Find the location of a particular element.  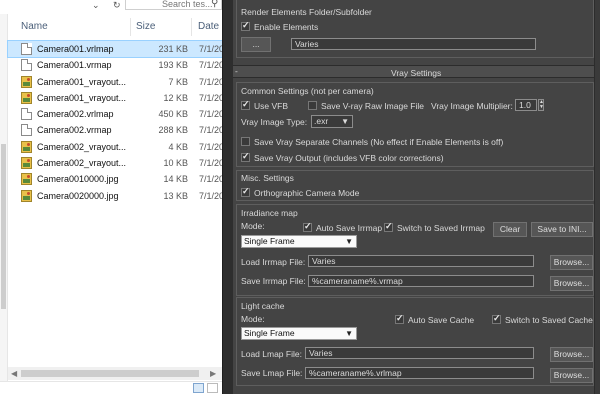

list-item: Camera0020000.jpg 13 KB 7/1/20 is located at coordinates (115, 196).